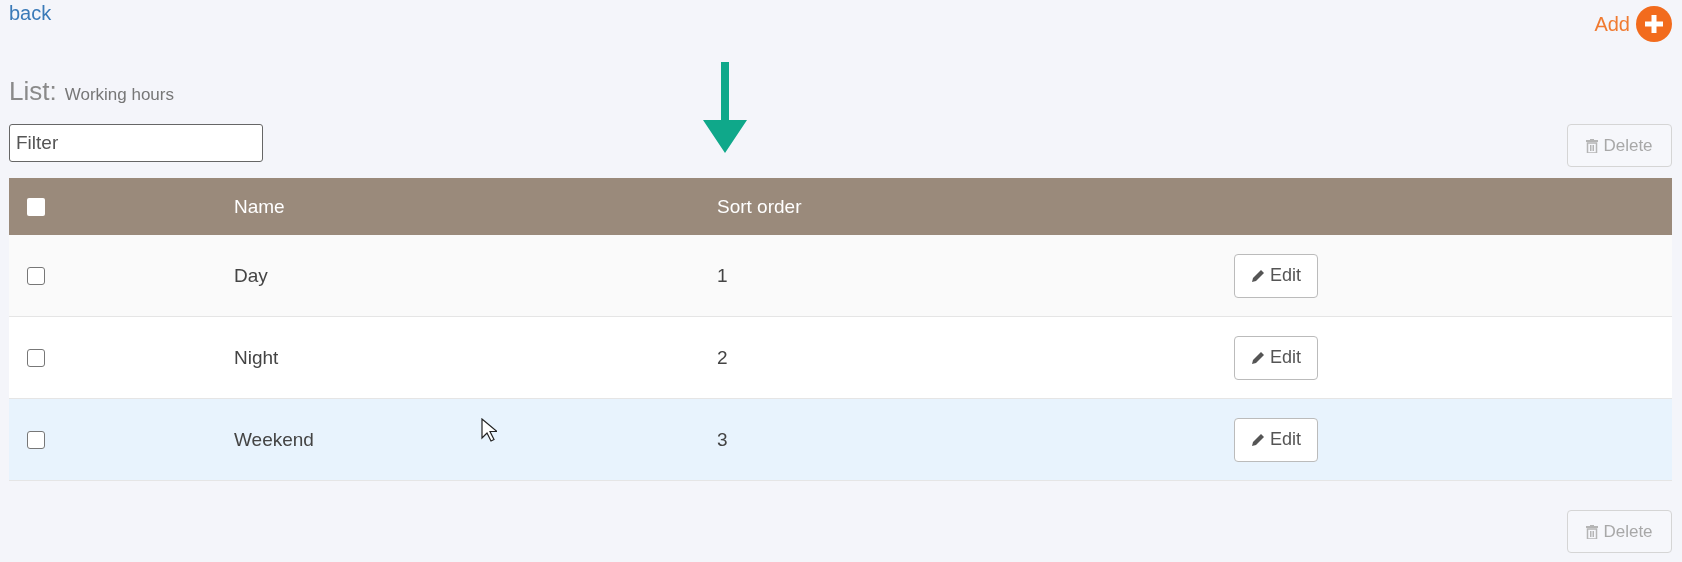 Image resolution: width=1682 pixels, height=562 pixels. Describe the element at coordinates (722, 275) in the screenshot. I see `table-cell: 1` at that location.